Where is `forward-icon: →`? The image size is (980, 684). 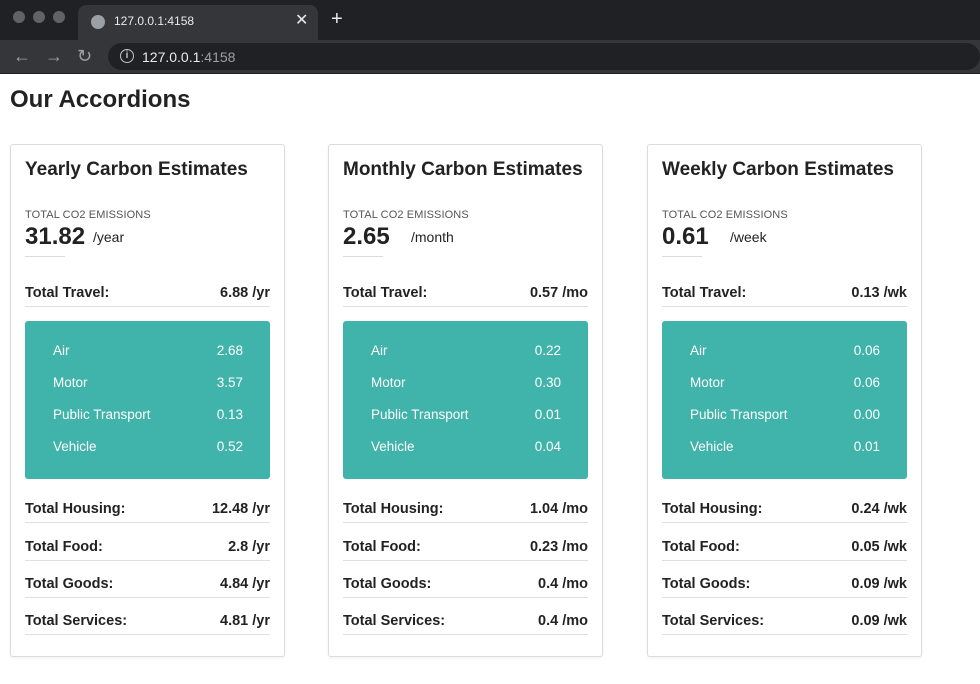 forward-icon: → is located at coordinates (54, 56).